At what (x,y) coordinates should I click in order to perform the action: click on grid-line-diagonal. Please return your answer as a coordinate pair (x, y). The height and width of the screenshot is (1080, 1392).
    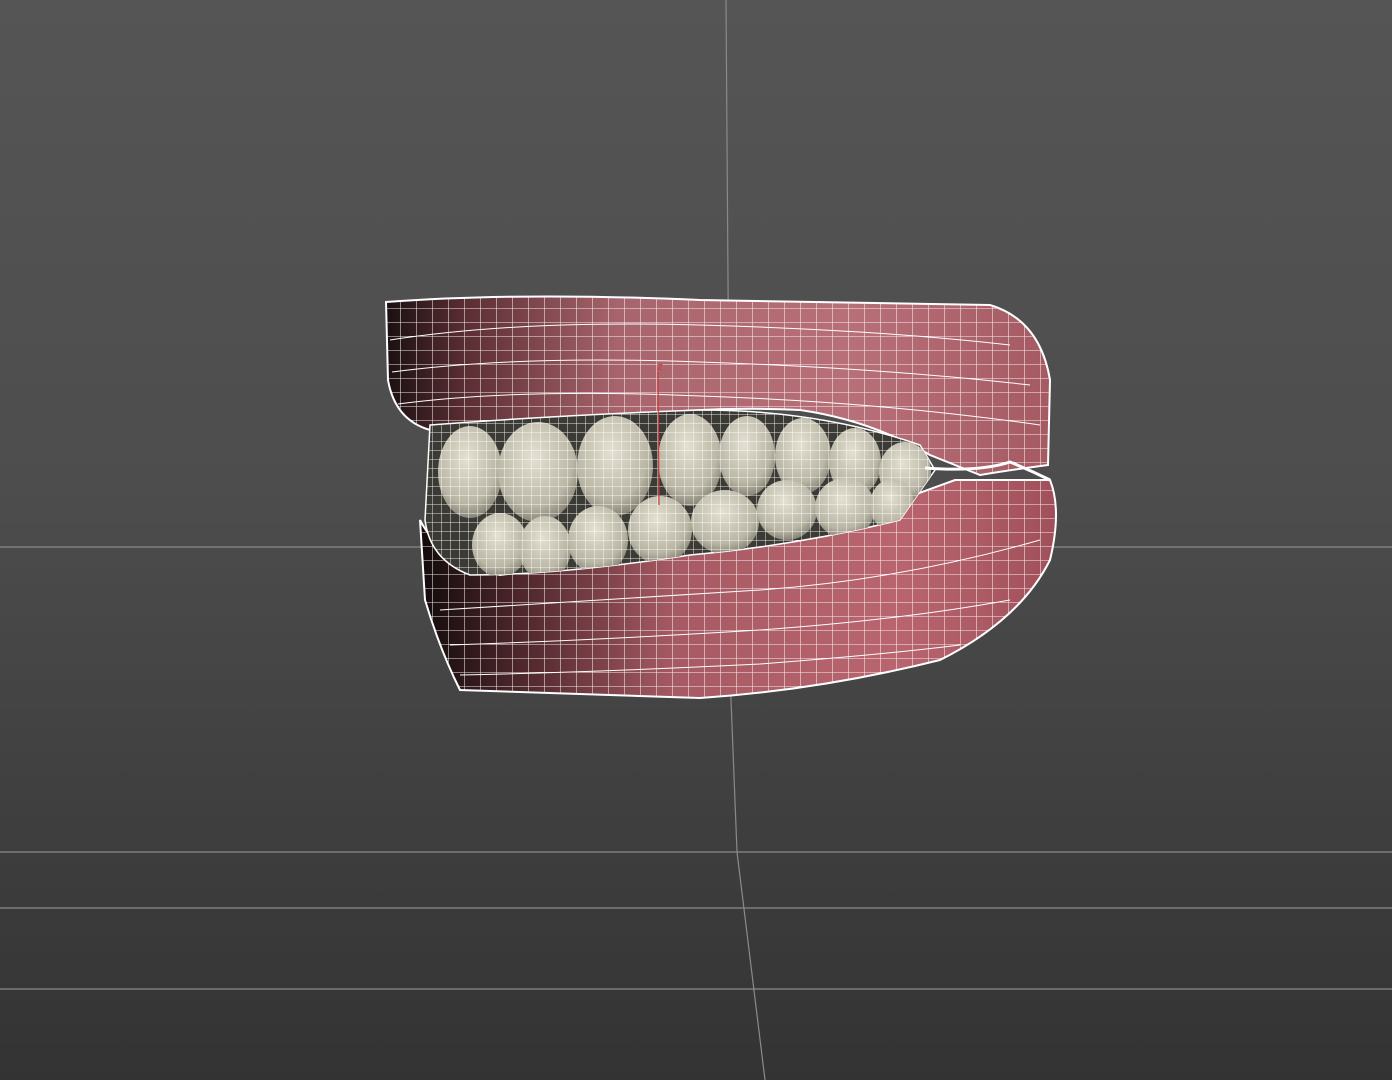
    Looking at the image, I should click on (751, 965).